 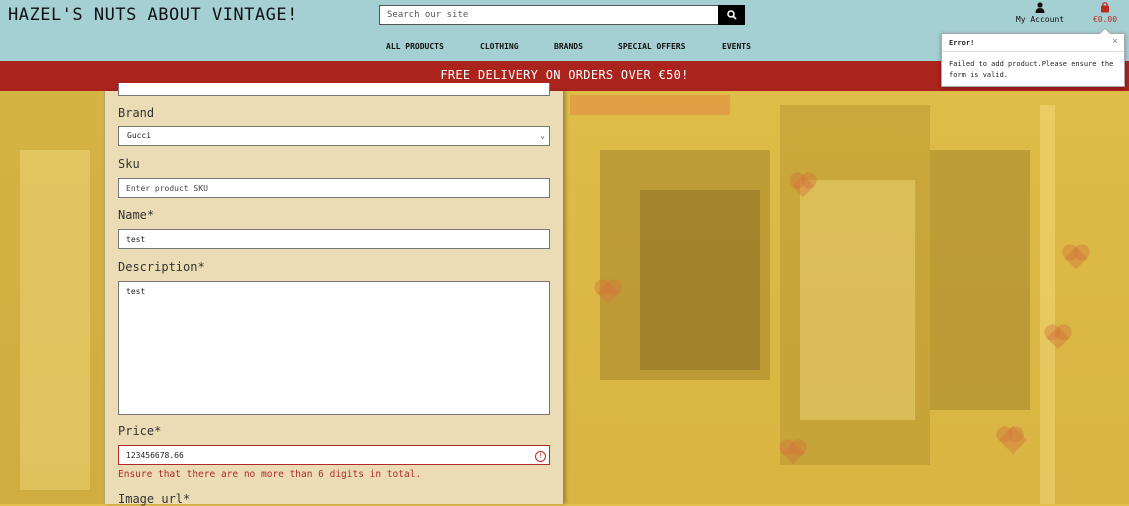 What do you see at coordinates (334, 89) in the screenshot?
I see `previous-field` at bounding box center [334, 89].